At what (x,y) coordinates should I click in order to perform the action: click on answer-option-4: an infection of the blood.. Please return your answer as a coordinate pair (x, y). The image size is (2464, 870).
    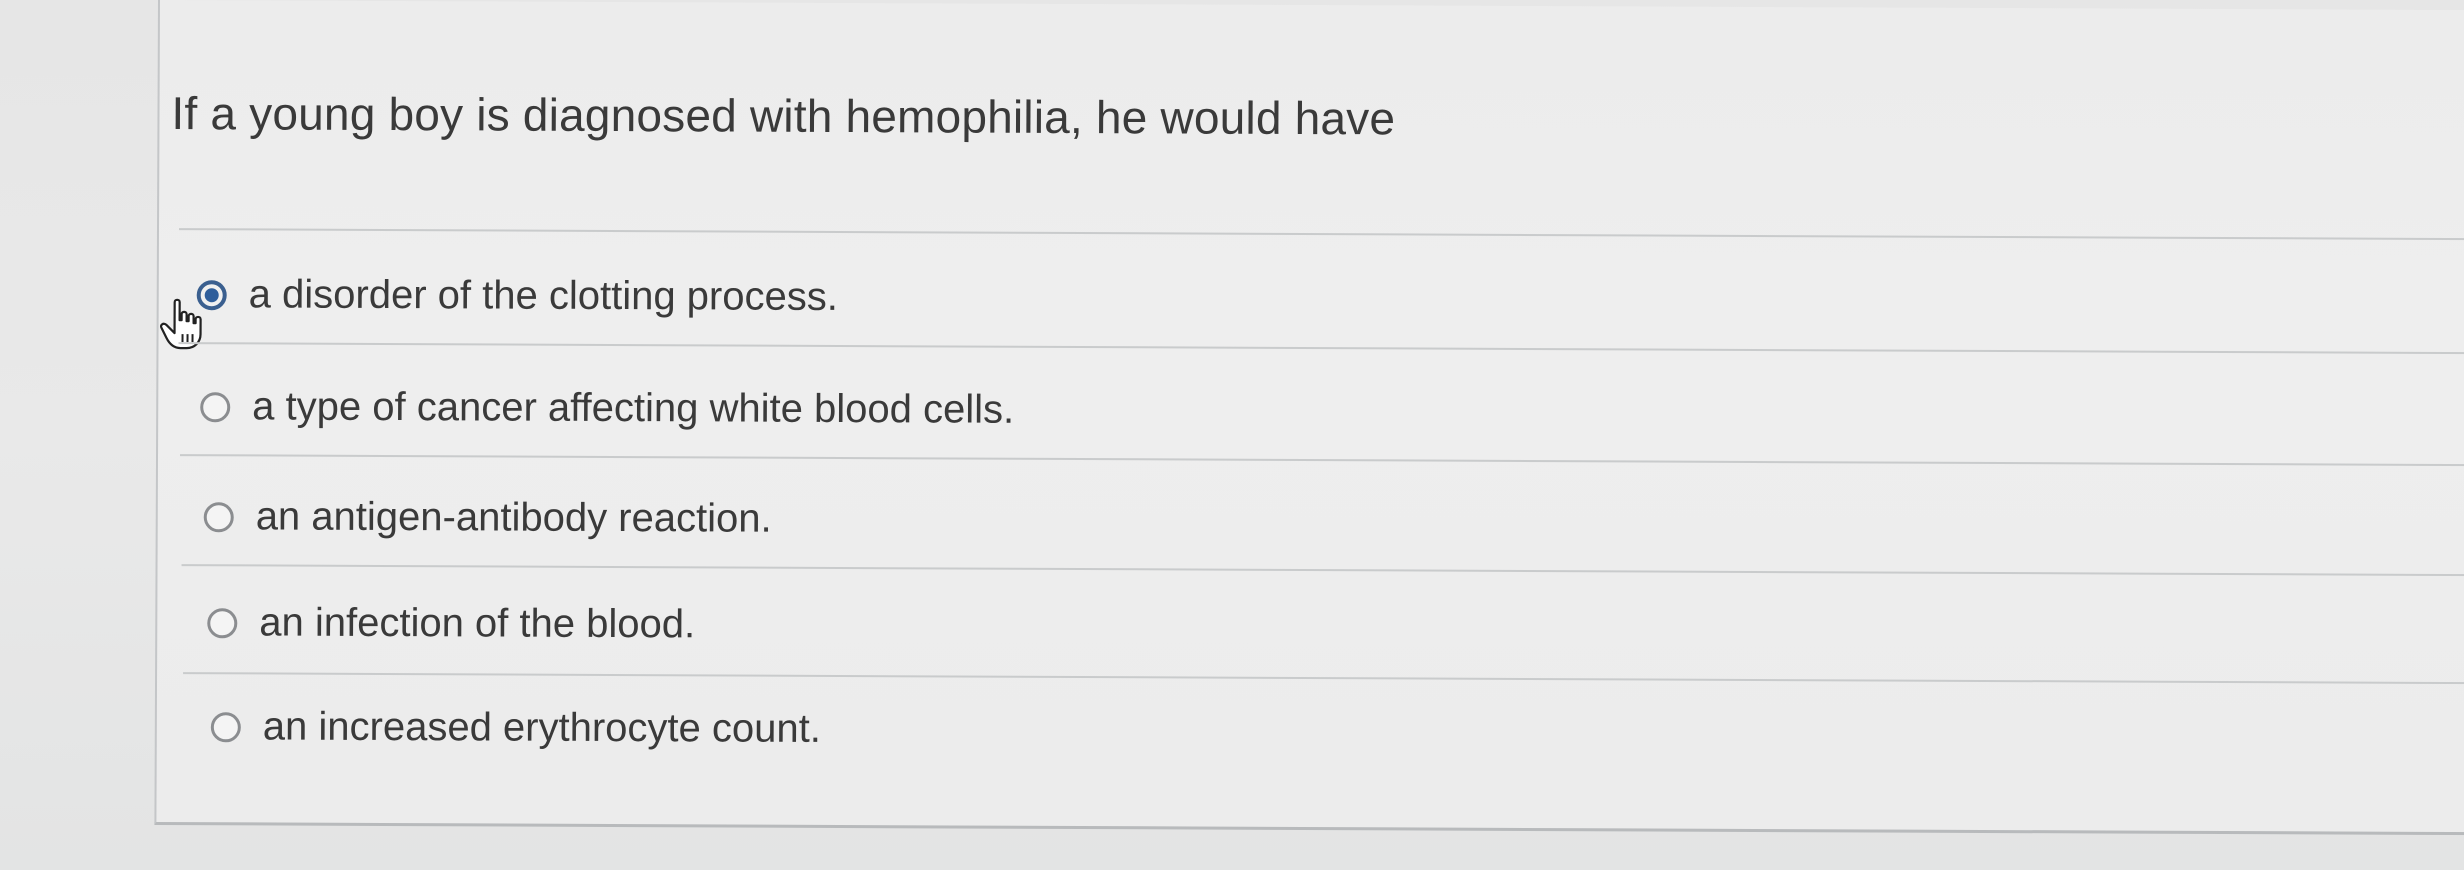
    Looking at the image, I should click on (451, 623).